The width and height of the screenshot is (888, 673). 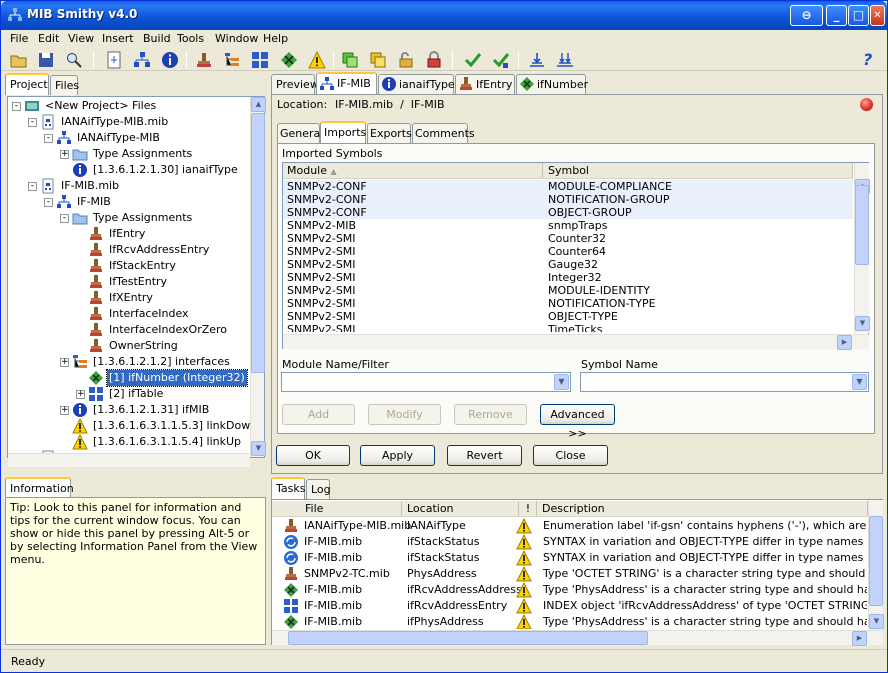 I want to click on check-all-icon, so click(x=501, y=60).